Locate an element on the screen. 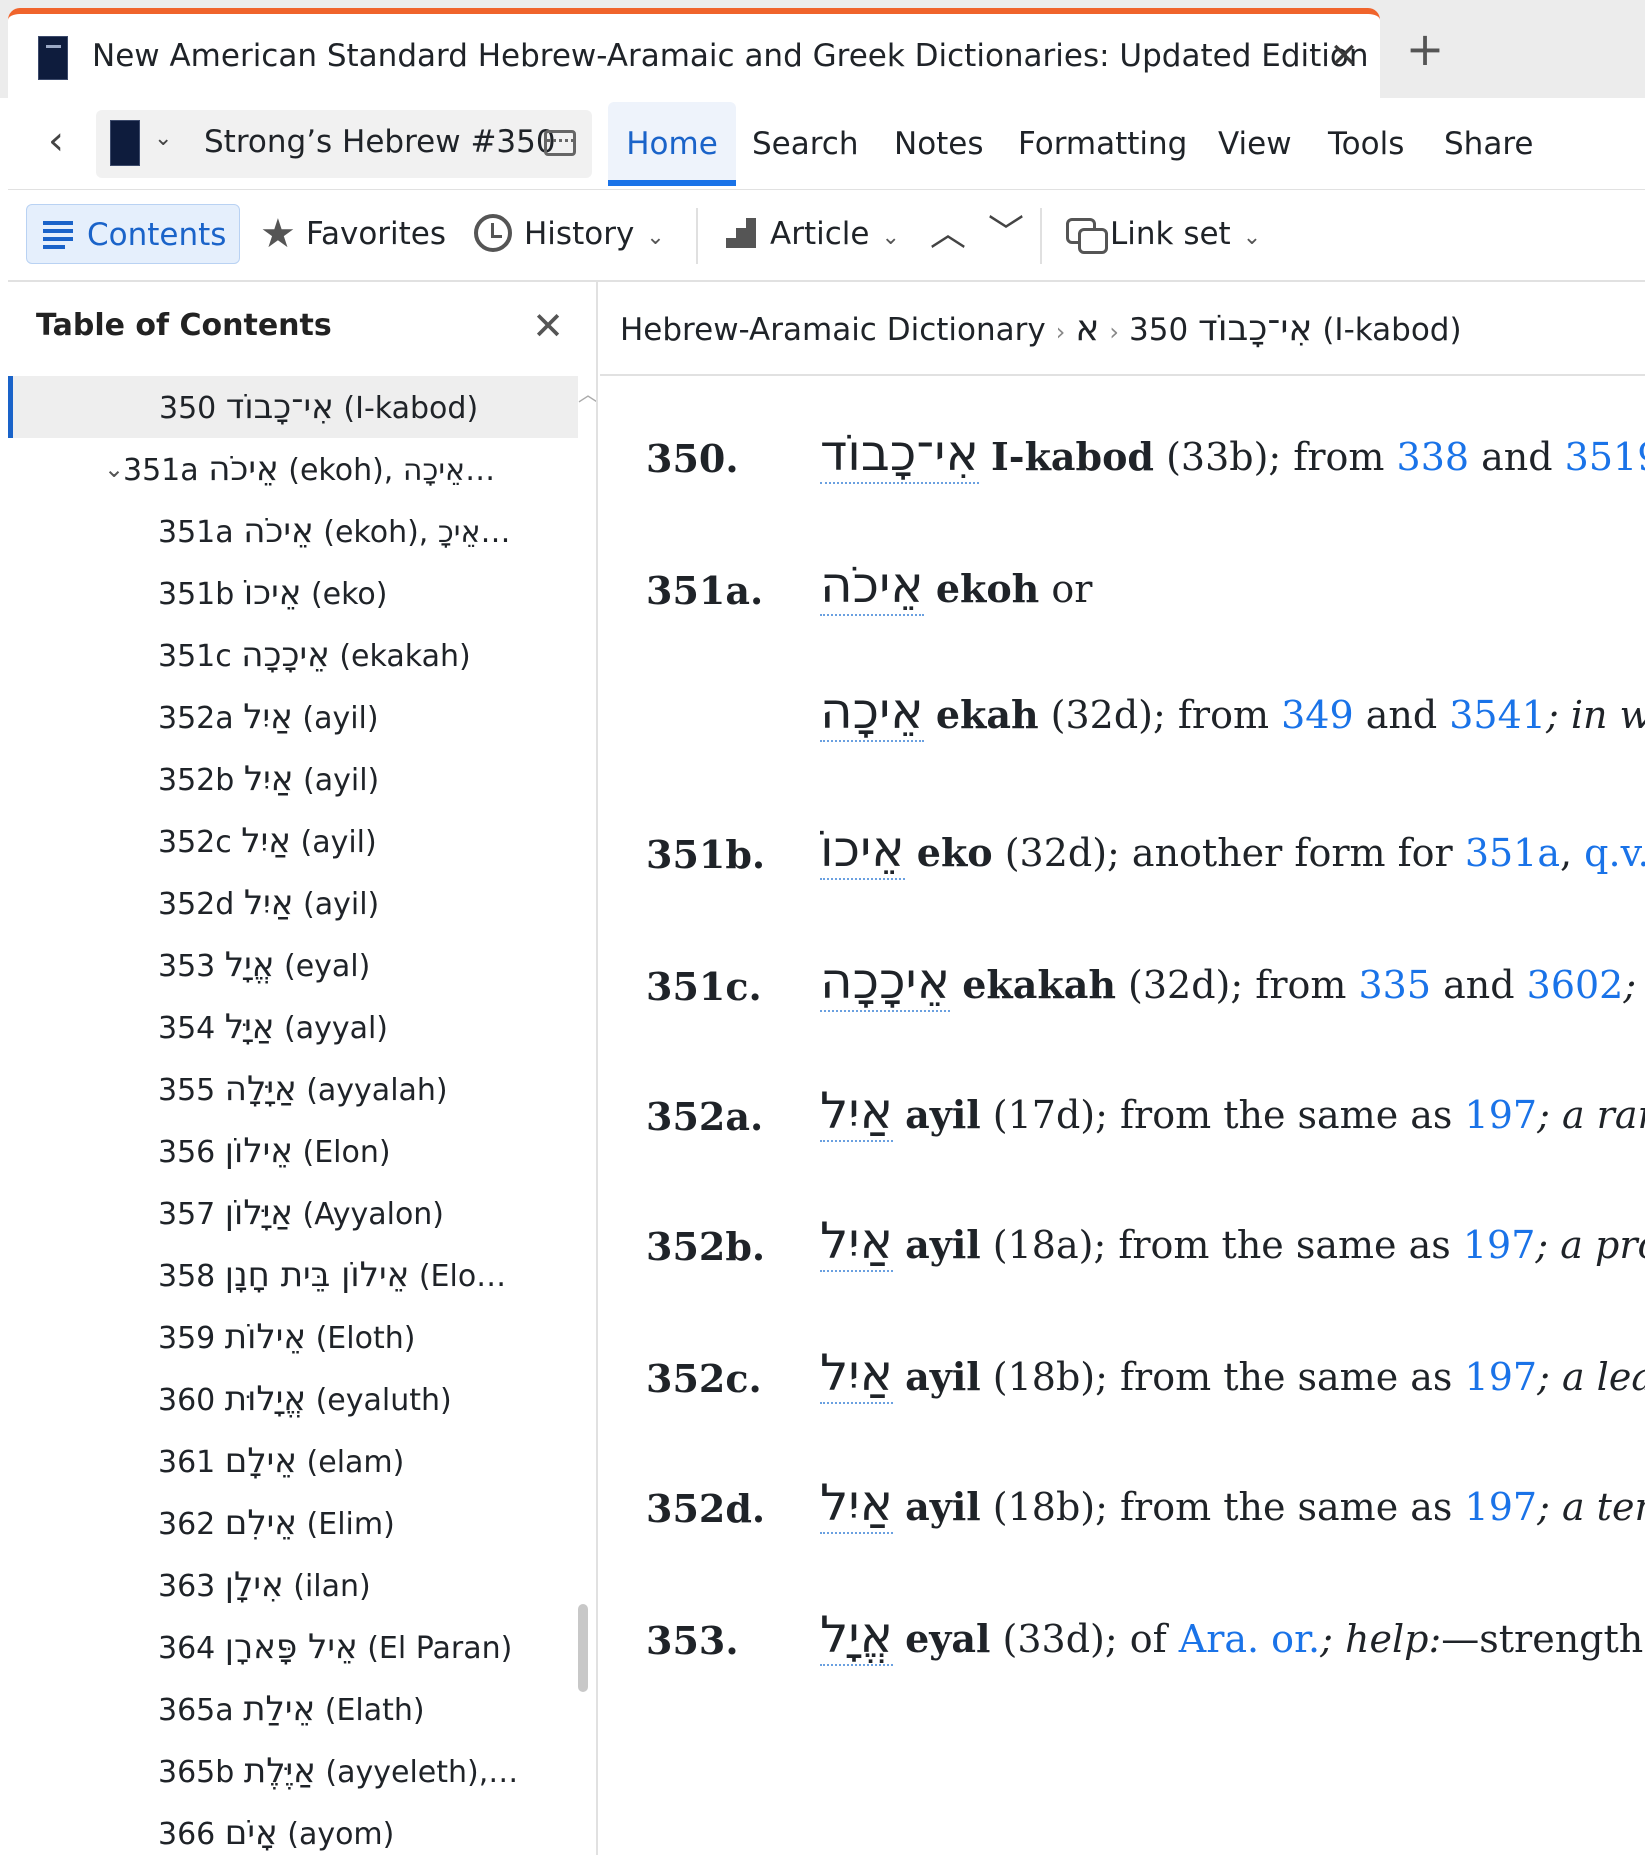 The height and width of the screenshot is (1855, 1645). entry-hebrew: אֵיכוֹ is located at coordinates (862, 850).